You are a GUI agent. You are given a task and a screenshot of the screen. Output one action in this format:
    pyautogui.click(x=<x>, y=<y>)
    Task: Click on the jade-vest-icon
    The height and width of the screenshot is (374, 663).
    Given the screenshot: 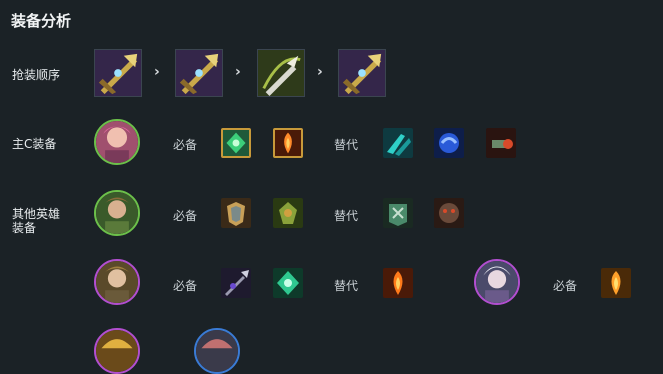 What is the action you would take?
    pyautogui.click(x=398, y=213)
    